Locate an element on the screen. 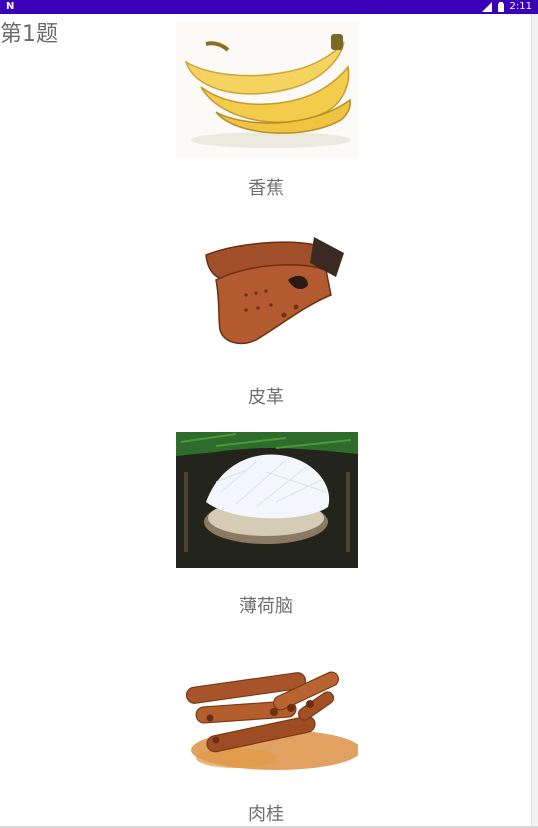 This screenshot has height=828, width=538. menthol-illustration is located at coordinates (267, 500).